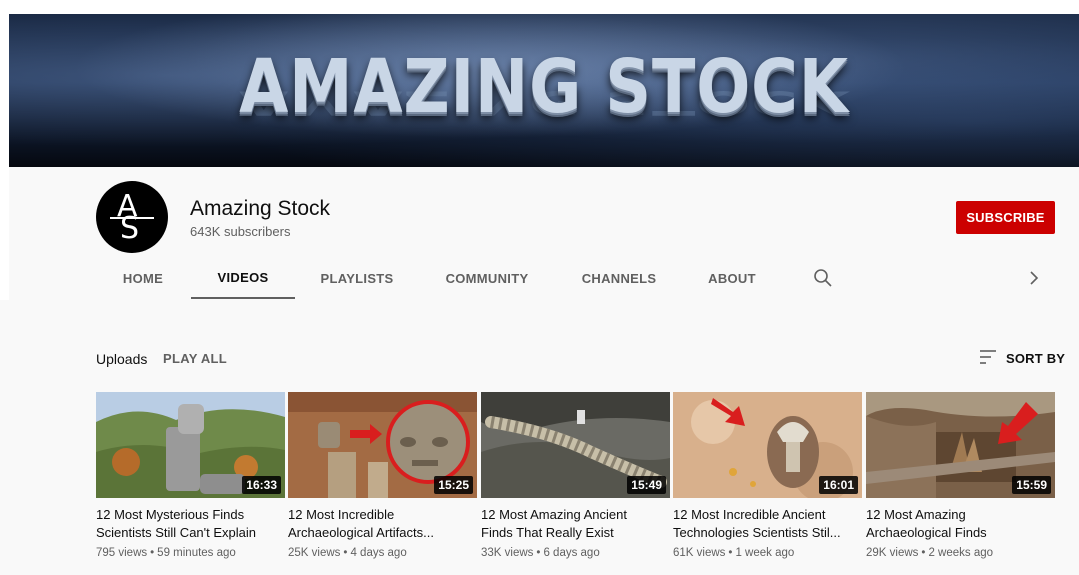  Describe the element at coordinates (544, 87) in the screenshot. I see `banner-title: AMAZING STOCK` at that location.